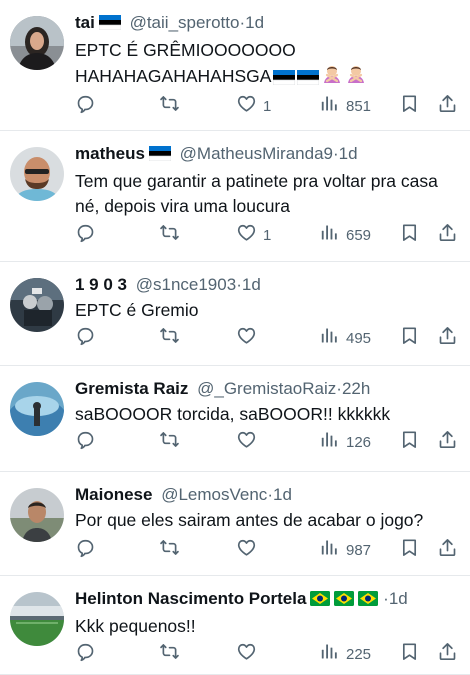 The width and height of the screenshot is (470, 675). What do you see at coordinates (131, 388) in the screenshot?
I see `display-name: Gremista Raiz` at bounding box center [131, 388].